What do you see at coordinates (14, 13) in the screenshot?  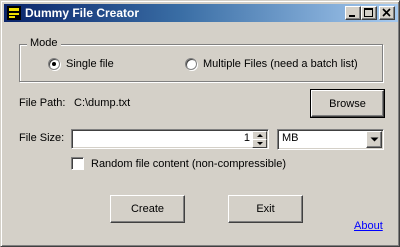 I see `app-icon` at bounding box center [14, 13].